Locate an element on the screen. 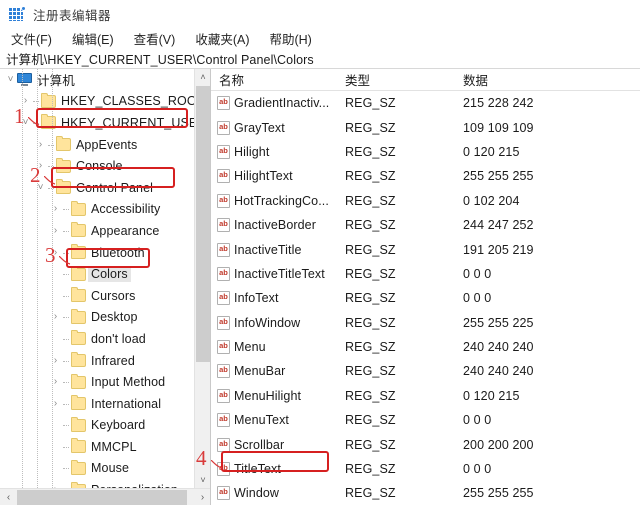 This screenshot has height=505, width=640. tree-item-accessibility: › Accessibility is located at coordinates (97, 210).